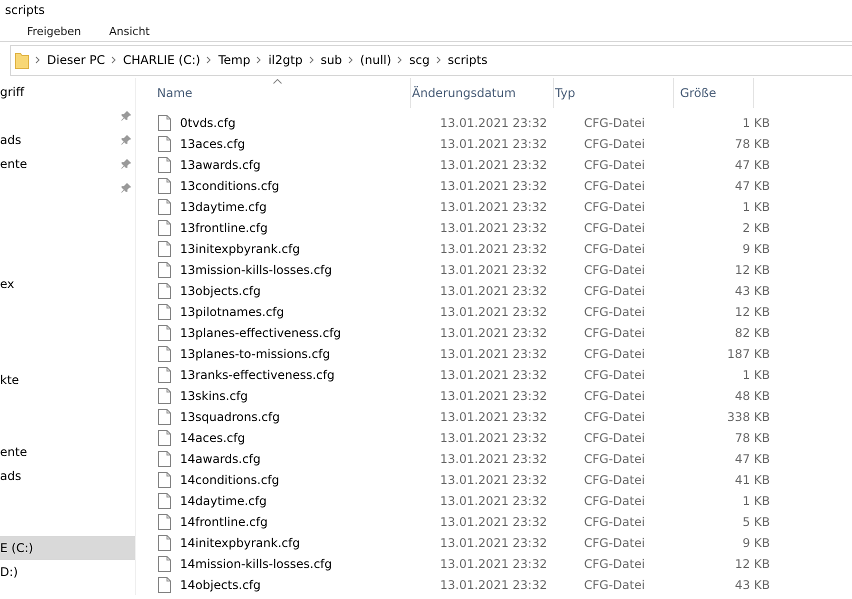 The height and width of the screenshot is (599, 852). What do you see at coordinates (614, 93) in the screenshot?
I see `column-header: Typ` at bounding box center [614, 93].